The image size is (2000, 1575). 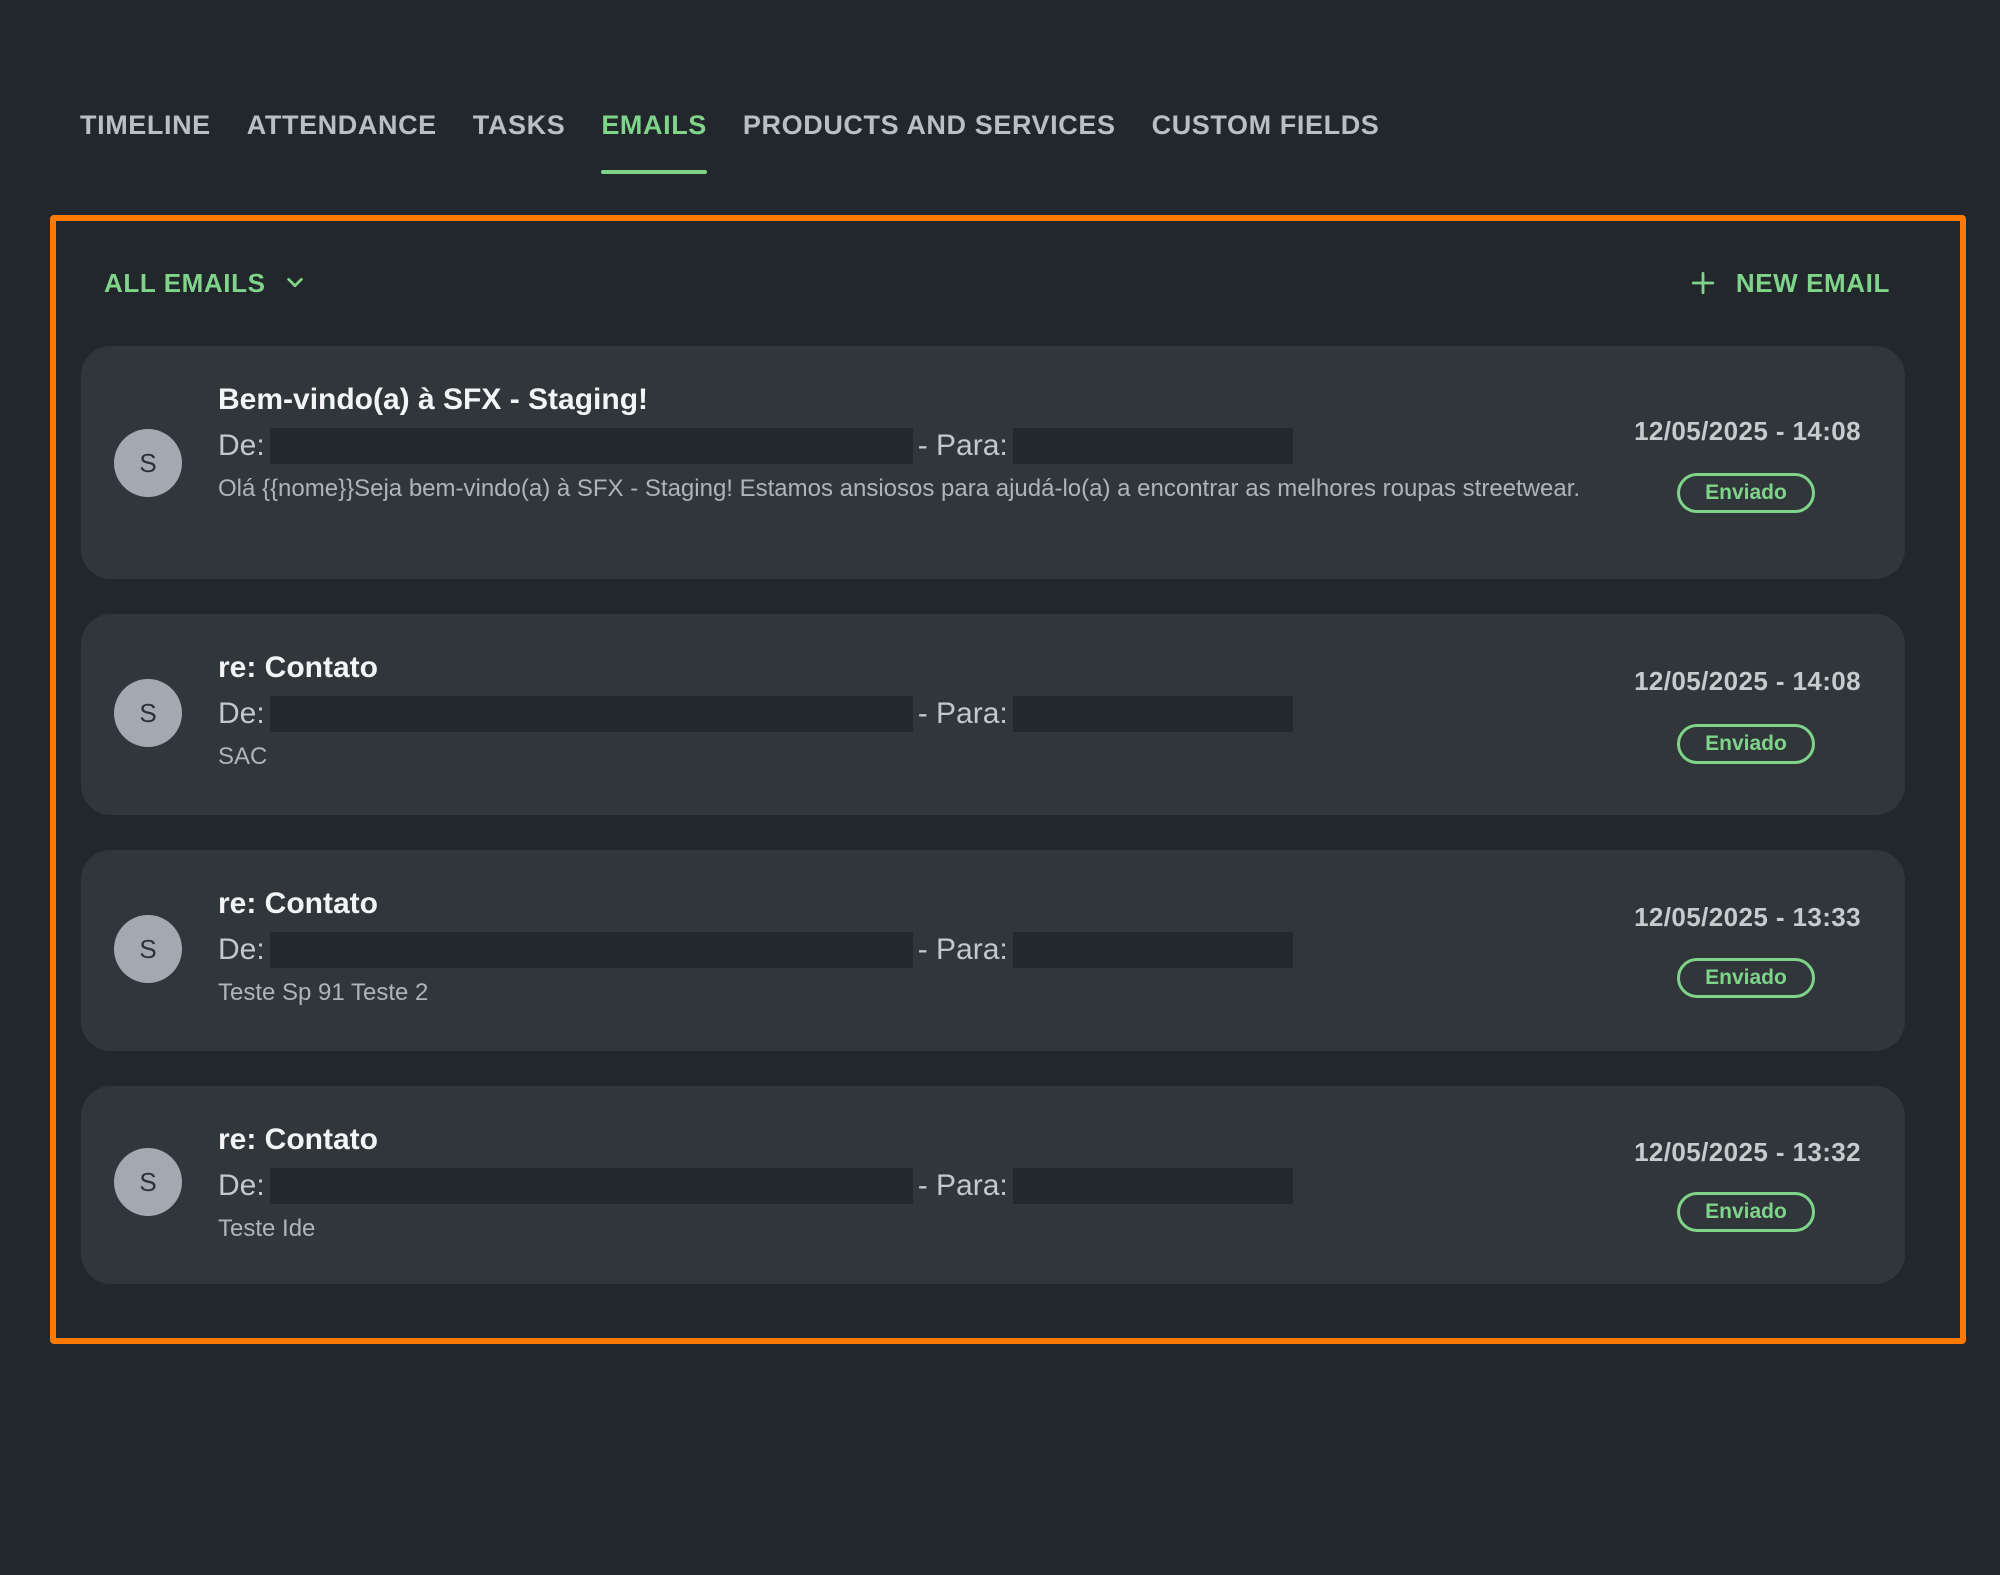 What do you see at coordinates (1266, 143) in the screenshot?
I see `tab-custom-fields: CUSTOM FIELDS` at bounding box center [1266, 143].